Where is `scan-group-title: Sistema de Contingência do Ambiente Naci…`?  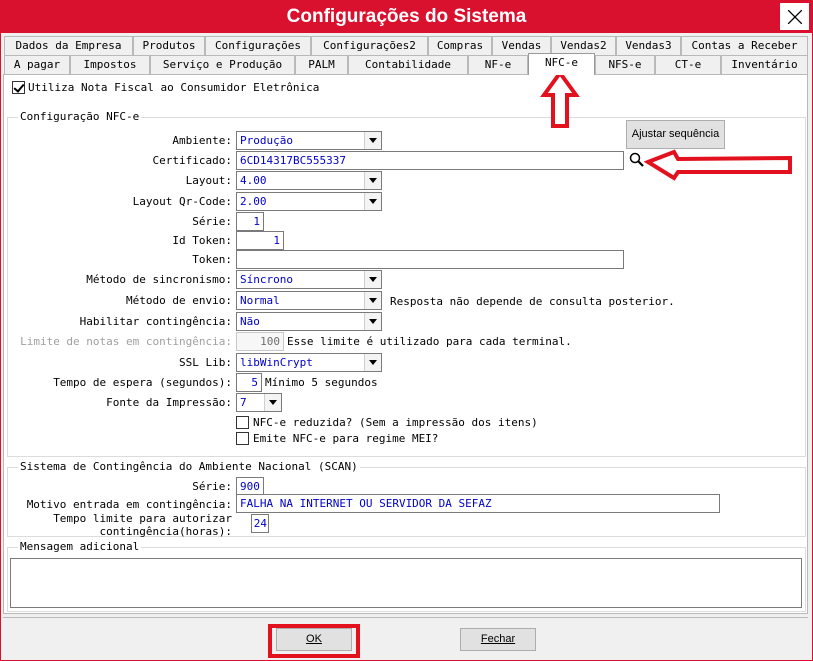 scan-group-title: Sistema de Contingência do Ambiente Naci… is located at coordinates (189, 467).